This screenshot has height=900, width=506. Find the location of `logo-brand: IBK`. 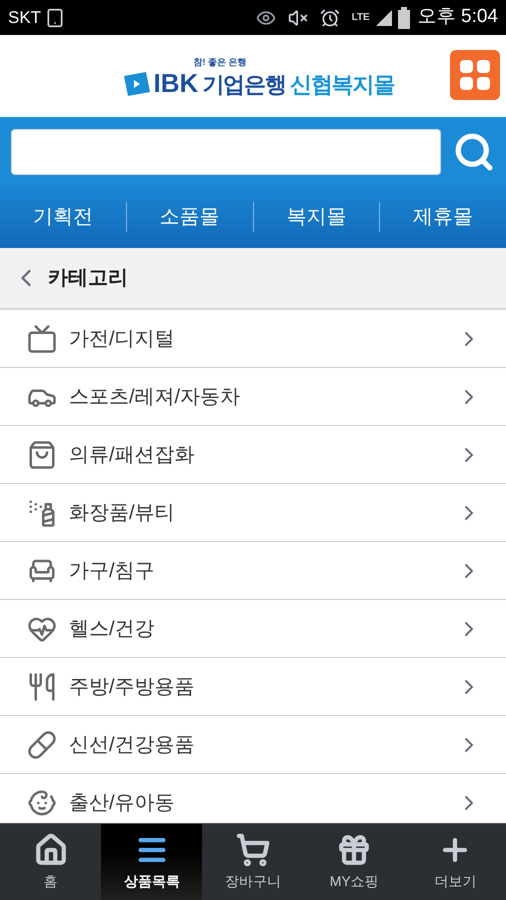

logo-brand: IBK is located at coordinates (176, 83).